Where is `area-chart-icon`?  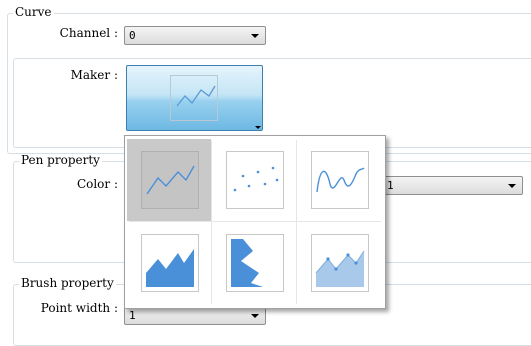
area-chart-icon is located at coordinates (170, 263).